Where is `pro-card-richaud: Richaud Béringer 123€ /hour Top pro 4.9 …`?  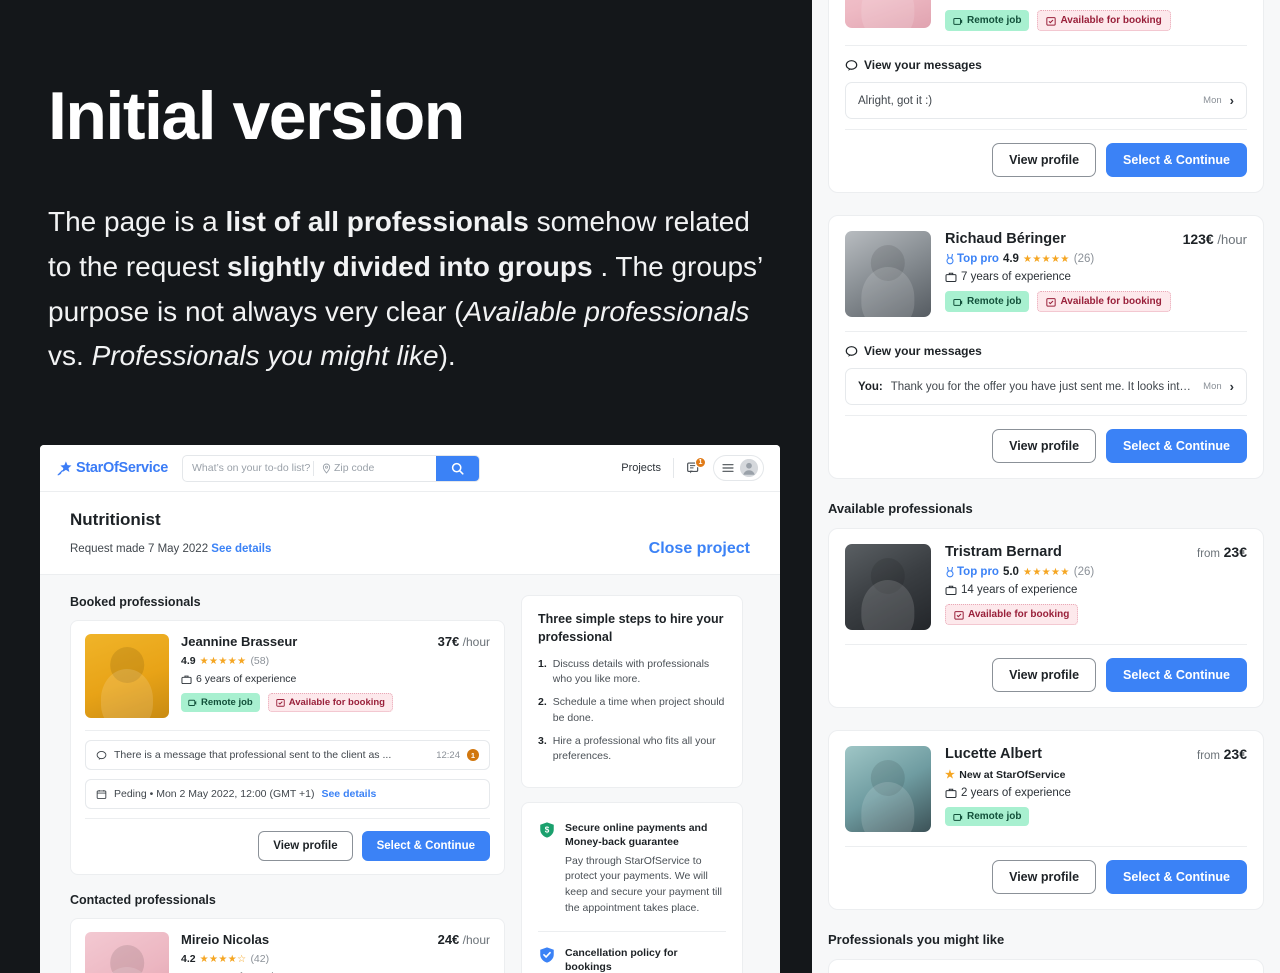
pro-card-richaud: Richaud Béringer 123€ /hour Top pro 4.9 … is located at coordinates (1046, 347).